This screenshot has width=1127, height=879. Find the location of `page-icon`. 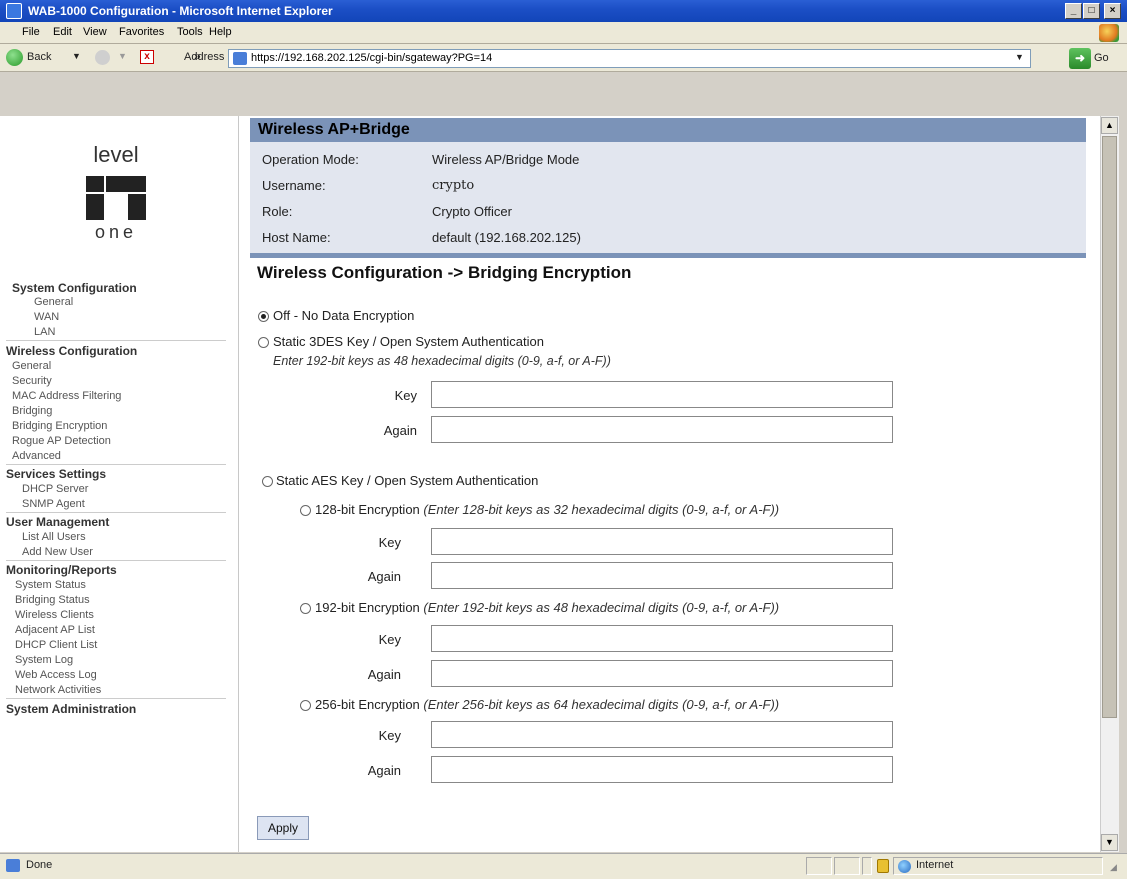

page-icon is located at coordinates (240, 58).